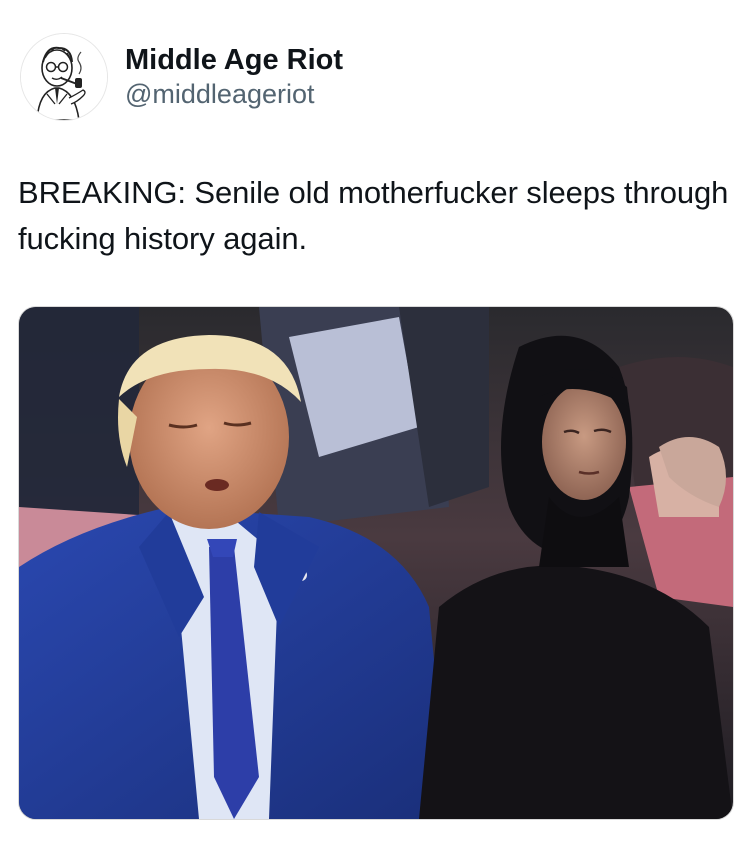 This screenshot has height=841, width=750. I want to click on author-display-name: Middle Age Riot, so click(234, 60).